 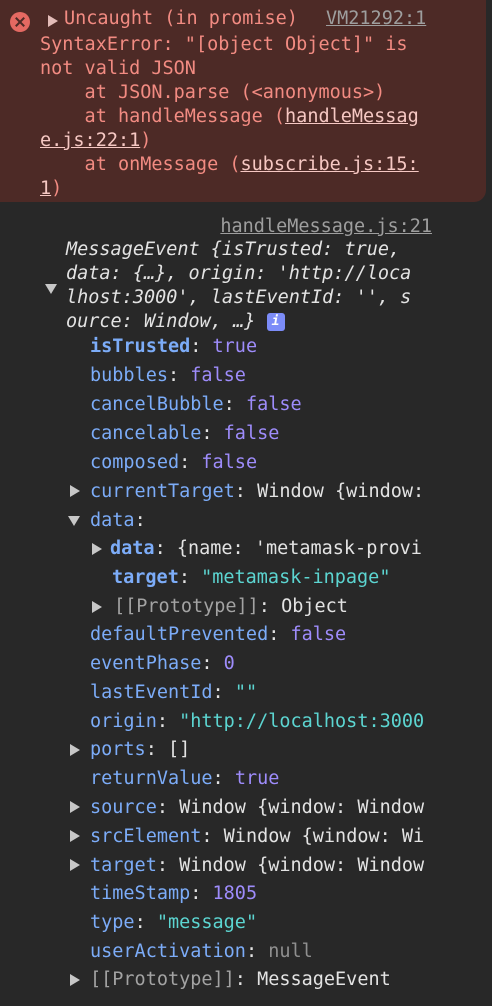 I want to click on prop-key: cancelable, so click(x=146, y=433).